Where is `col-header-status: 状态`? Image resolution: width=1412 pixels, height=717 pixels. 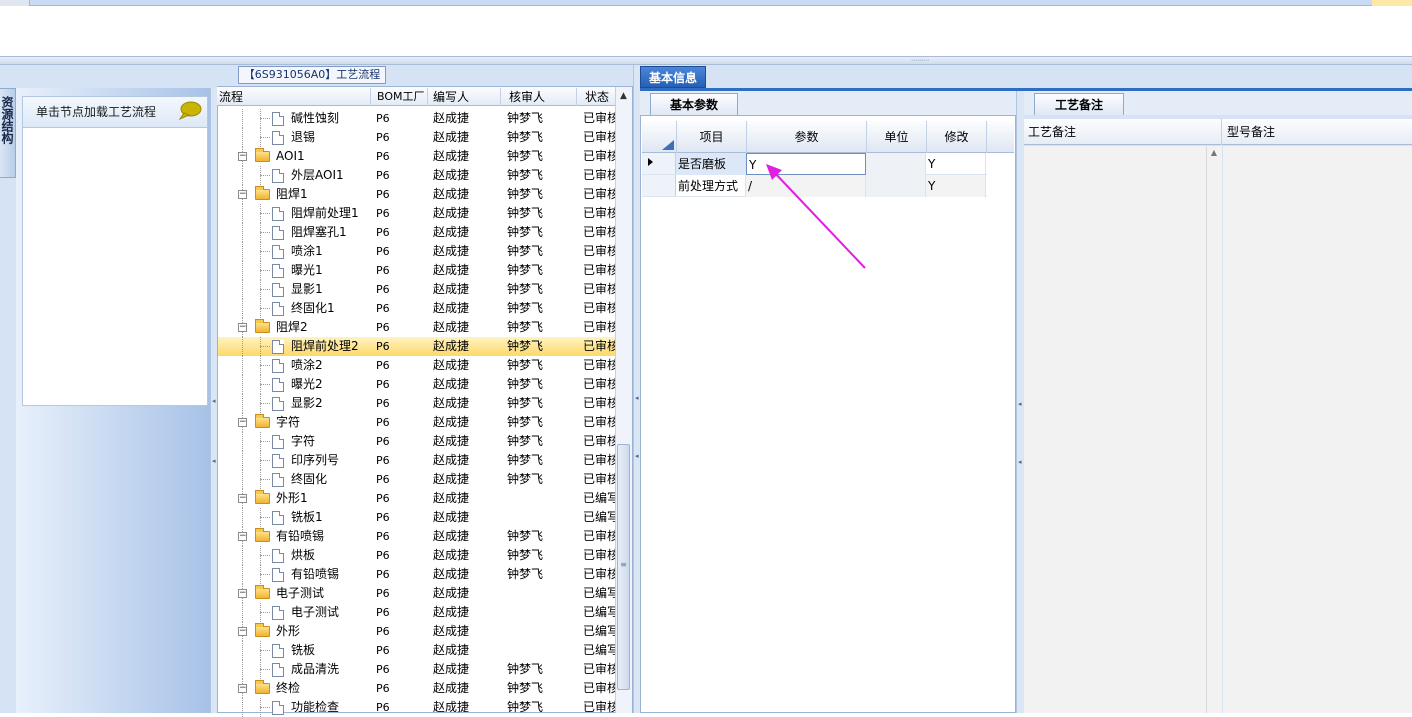
col-header-status: 状态 is located at coordinates (599, 97).